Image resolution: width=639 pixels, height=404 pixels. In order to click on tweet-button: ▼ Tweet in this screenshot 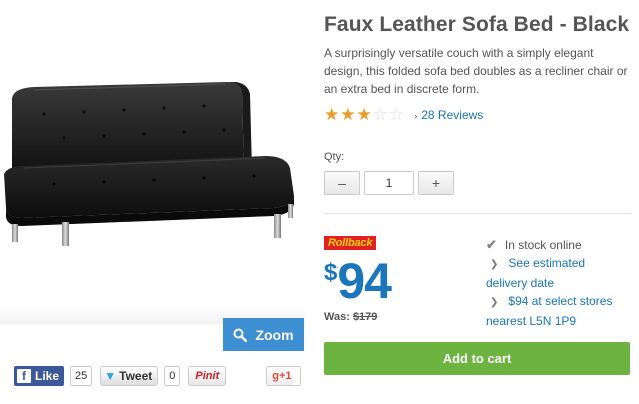, I will do `click(129, 376)`.